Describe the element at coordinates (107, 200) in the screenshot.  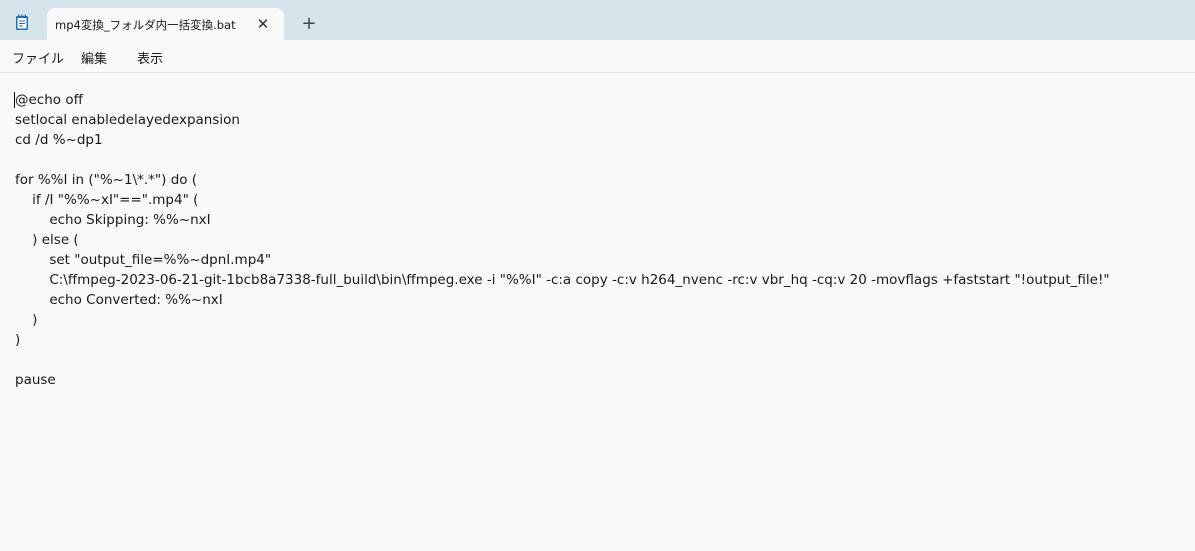
I see `code-line: if /I "%%~xI"==".mp4" (` at that location.